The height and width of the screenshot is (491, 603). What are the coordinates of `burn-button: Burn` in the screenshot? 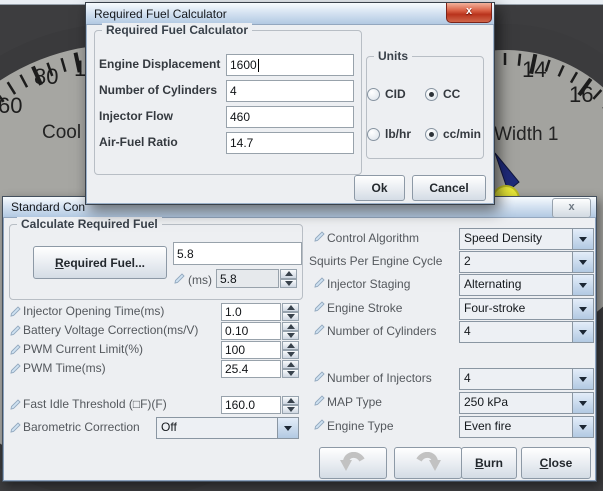 It's located at (489, 463).